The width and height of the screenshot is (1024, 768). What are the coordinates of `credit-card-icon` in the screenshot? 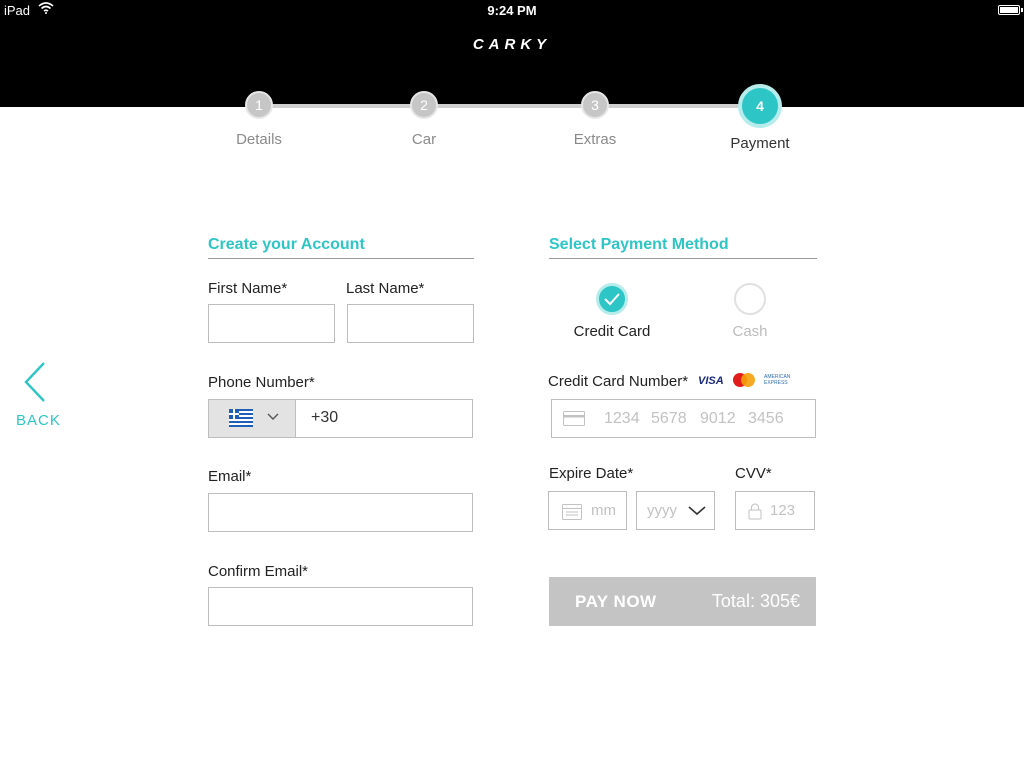 It's located at (574, 418).